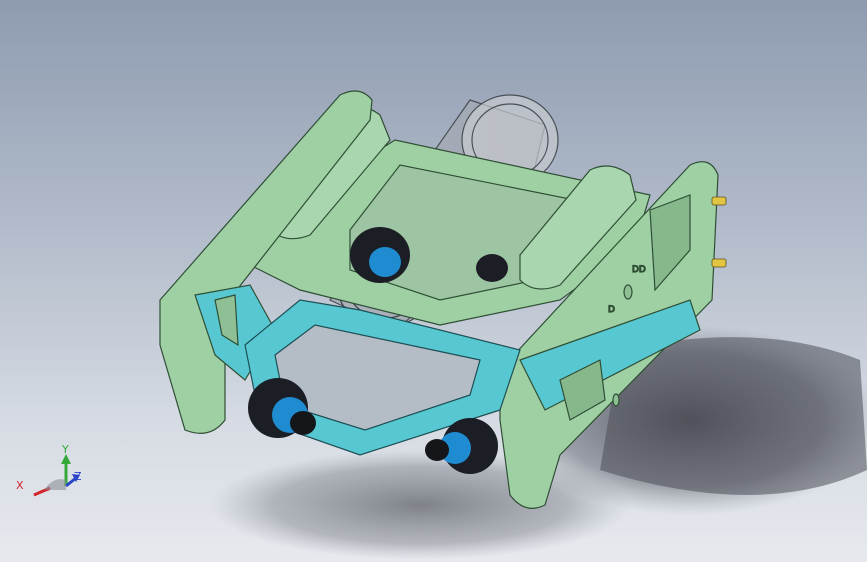  Describe the element at coordinates (639, 270) in the screenshot. I see `plate-marking-dd: DD` at that location.